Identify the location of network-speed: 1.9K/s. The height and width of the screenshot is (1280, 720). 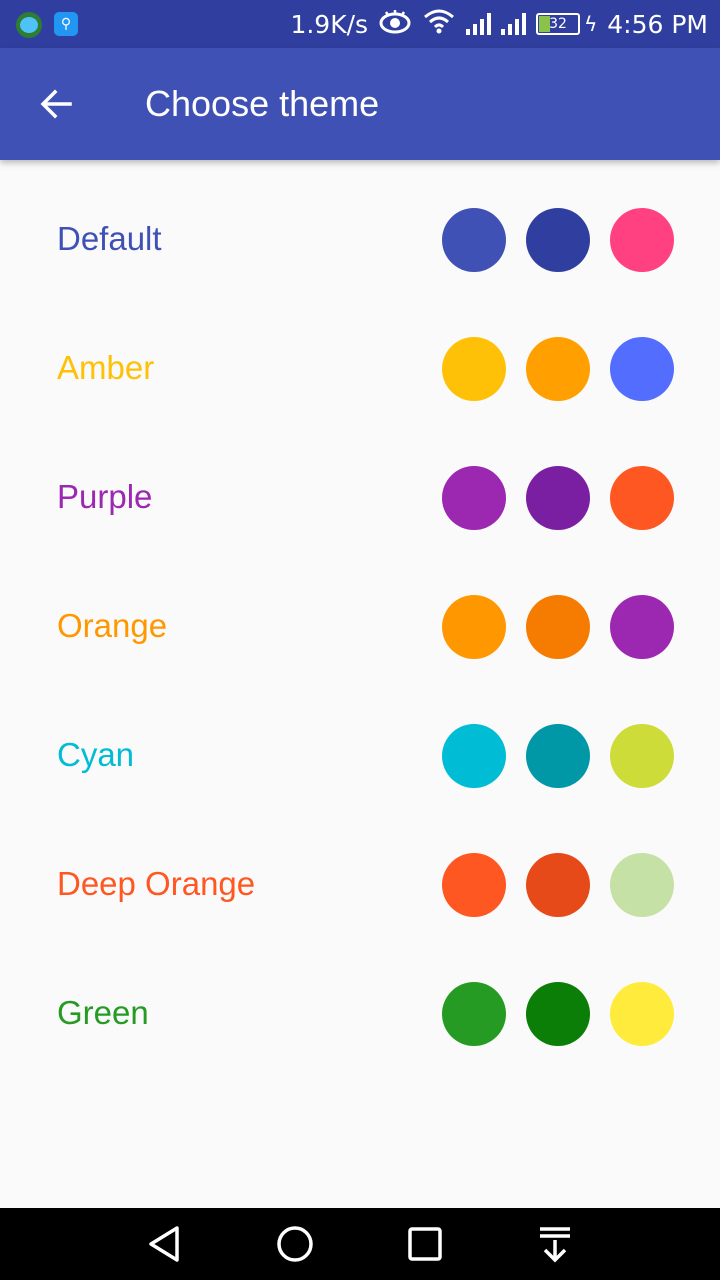
(329, 24).